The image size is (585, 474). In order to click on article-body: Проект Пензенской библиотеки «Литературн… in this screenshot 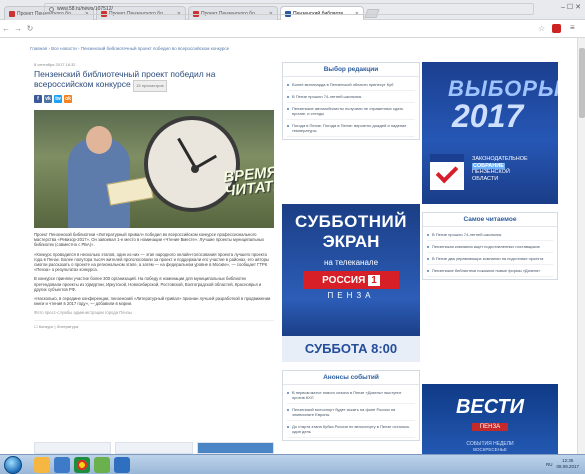, I will do `click(154, 280)`.